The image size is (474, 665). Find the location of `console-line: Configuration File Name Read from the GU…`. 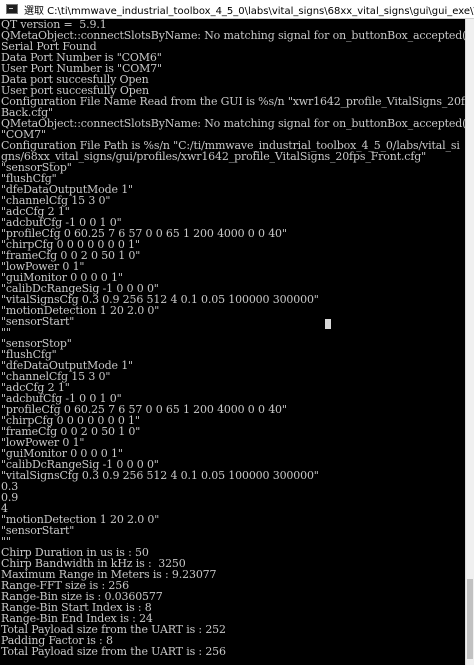

console-line: Configuration File Name Read from the GU… is located at coordinates (233, 101).